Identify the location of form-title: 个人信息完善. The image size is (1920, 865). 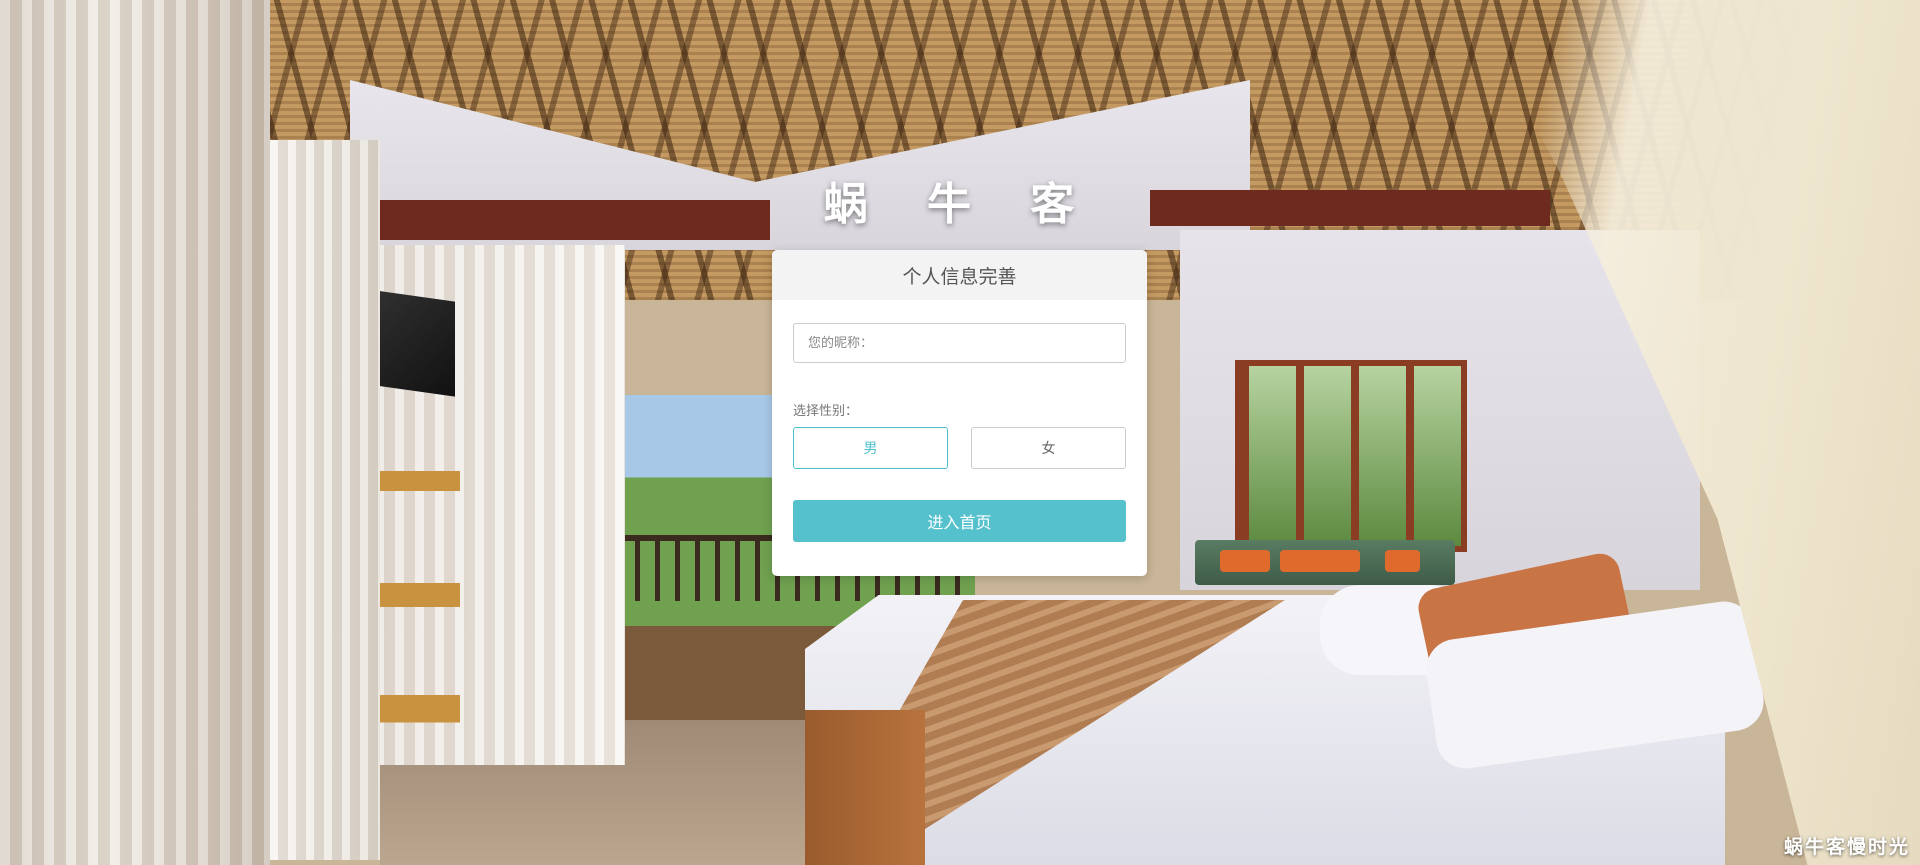
(959, 276).